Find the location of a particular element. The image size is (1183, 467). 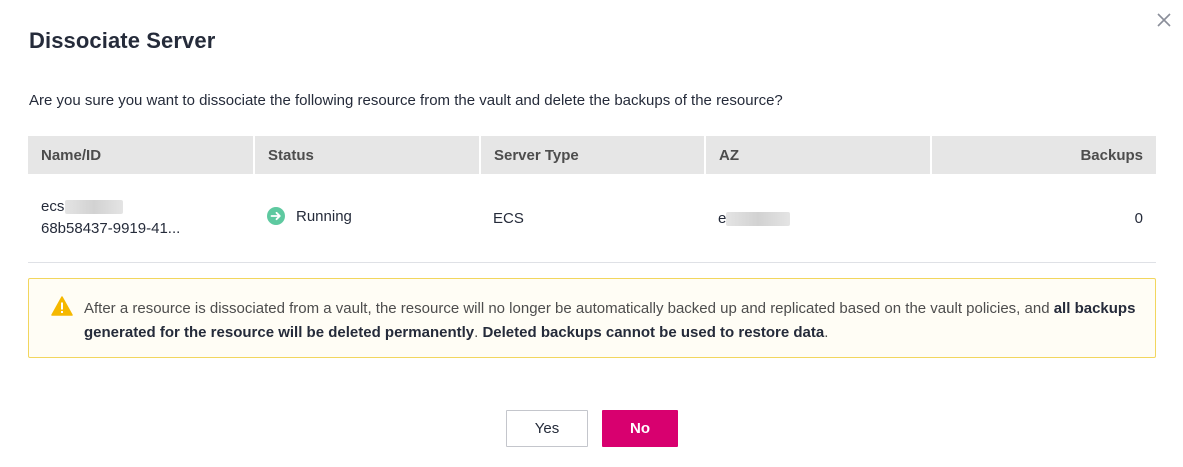

close-icon is located at coordinates (1164, 20).